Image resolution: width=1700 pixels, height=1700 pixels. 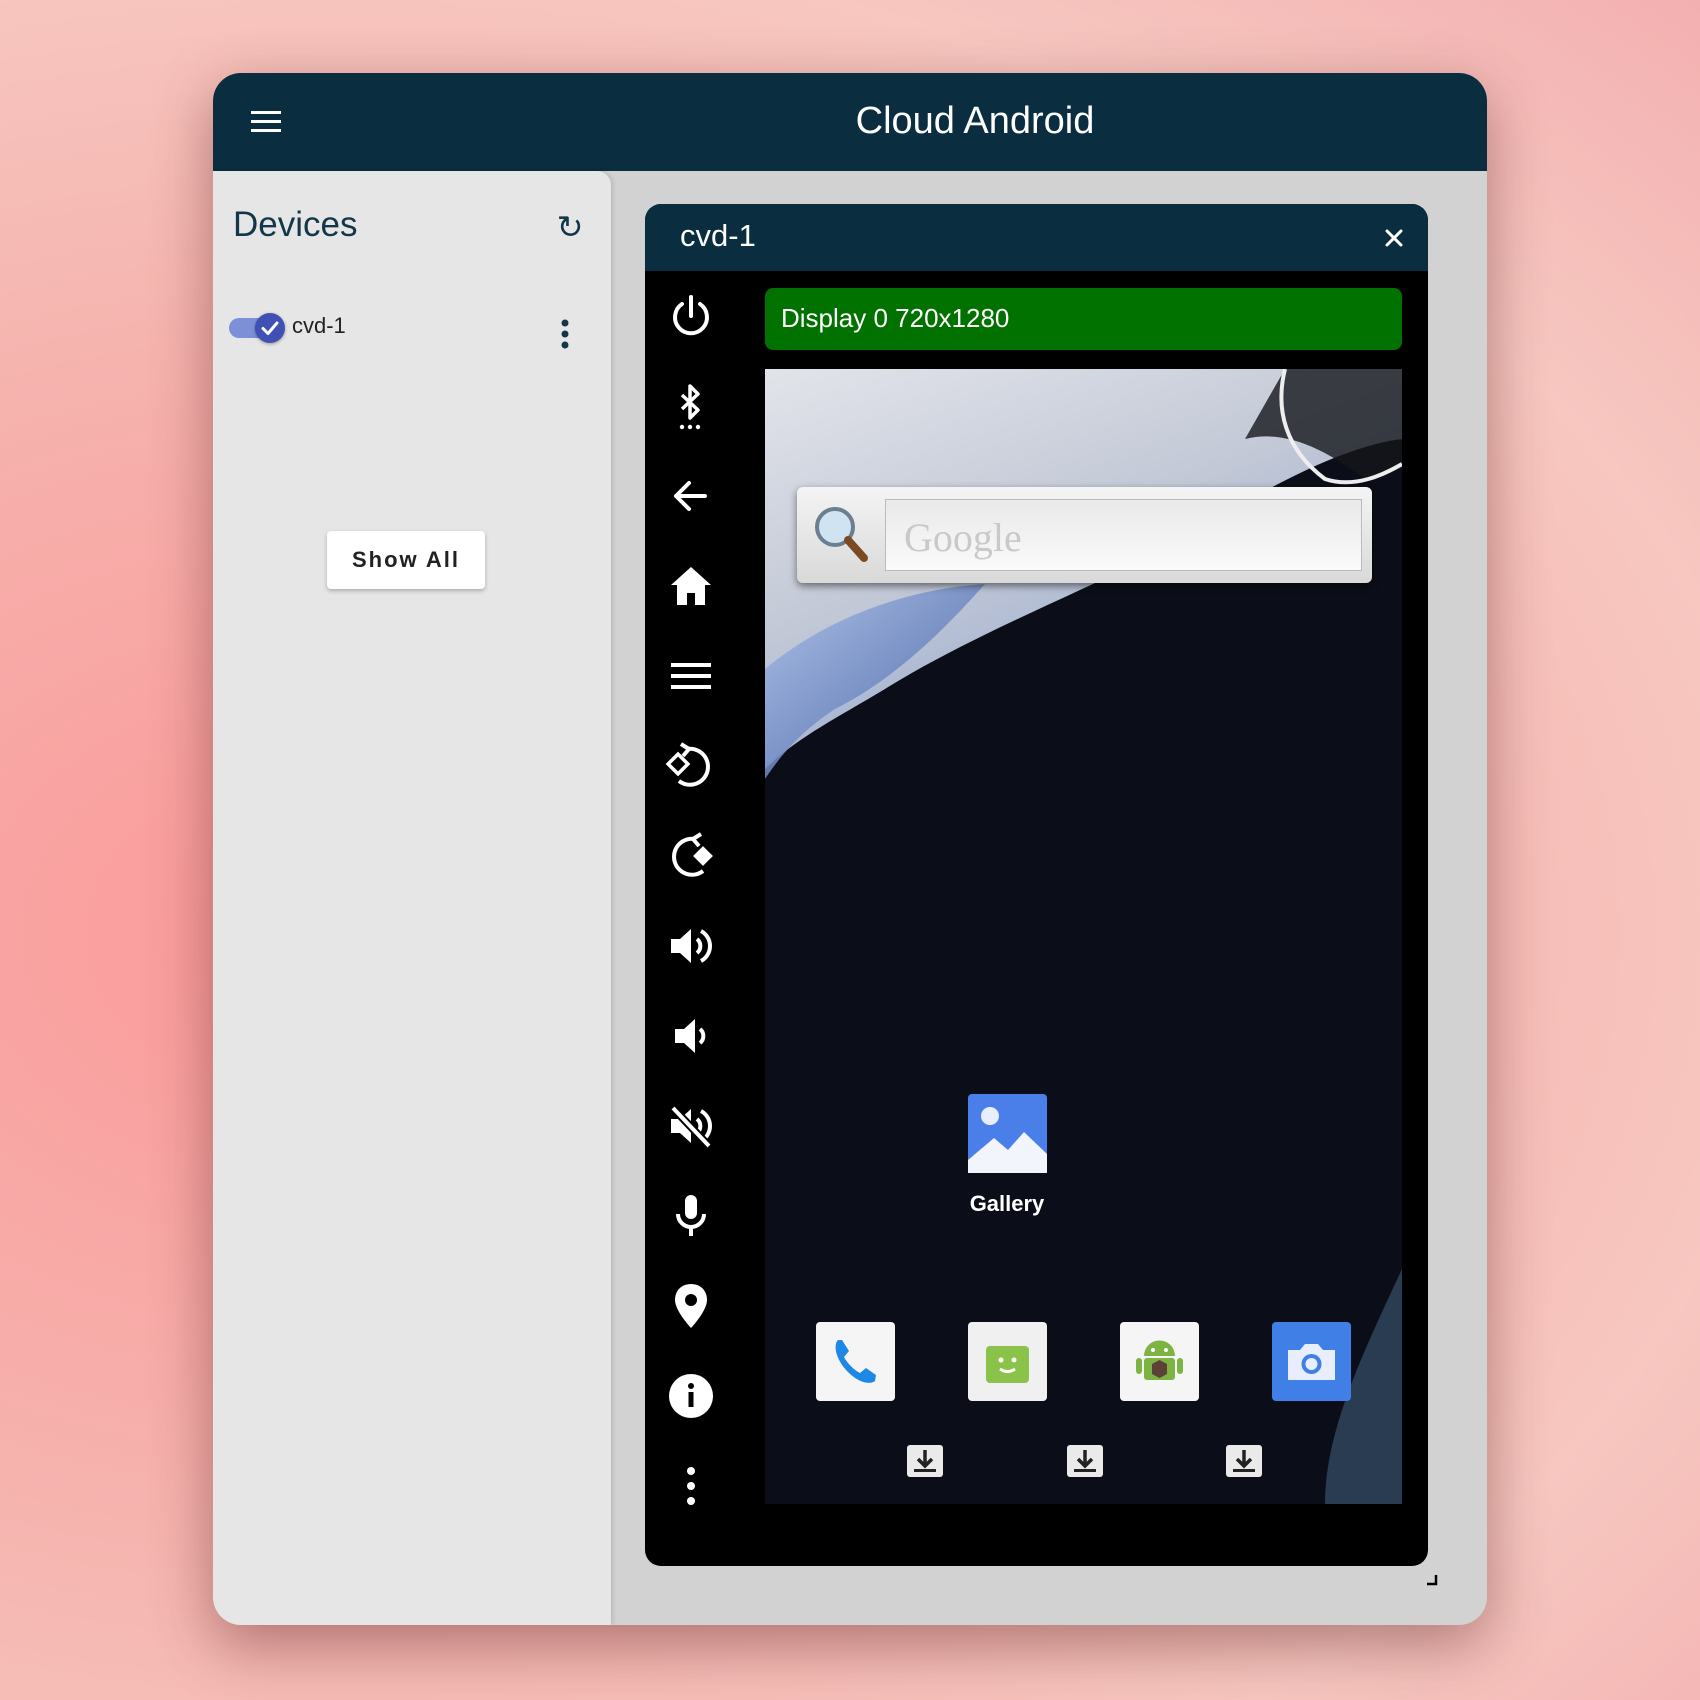 What do you see at coordinates (691, 316) in the screenshot?
I see `power-icon` at bounding box center [691, 316].